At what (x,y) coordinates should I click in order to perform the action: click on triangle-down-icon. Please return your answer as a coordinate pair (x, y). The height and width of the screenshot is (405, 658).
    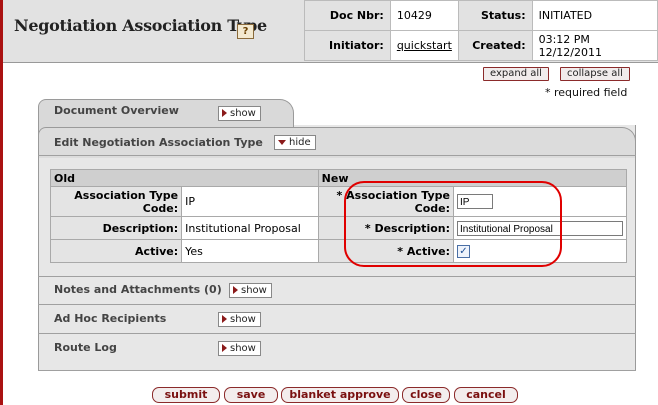
    Looking at the image, I should click on (282, 142).